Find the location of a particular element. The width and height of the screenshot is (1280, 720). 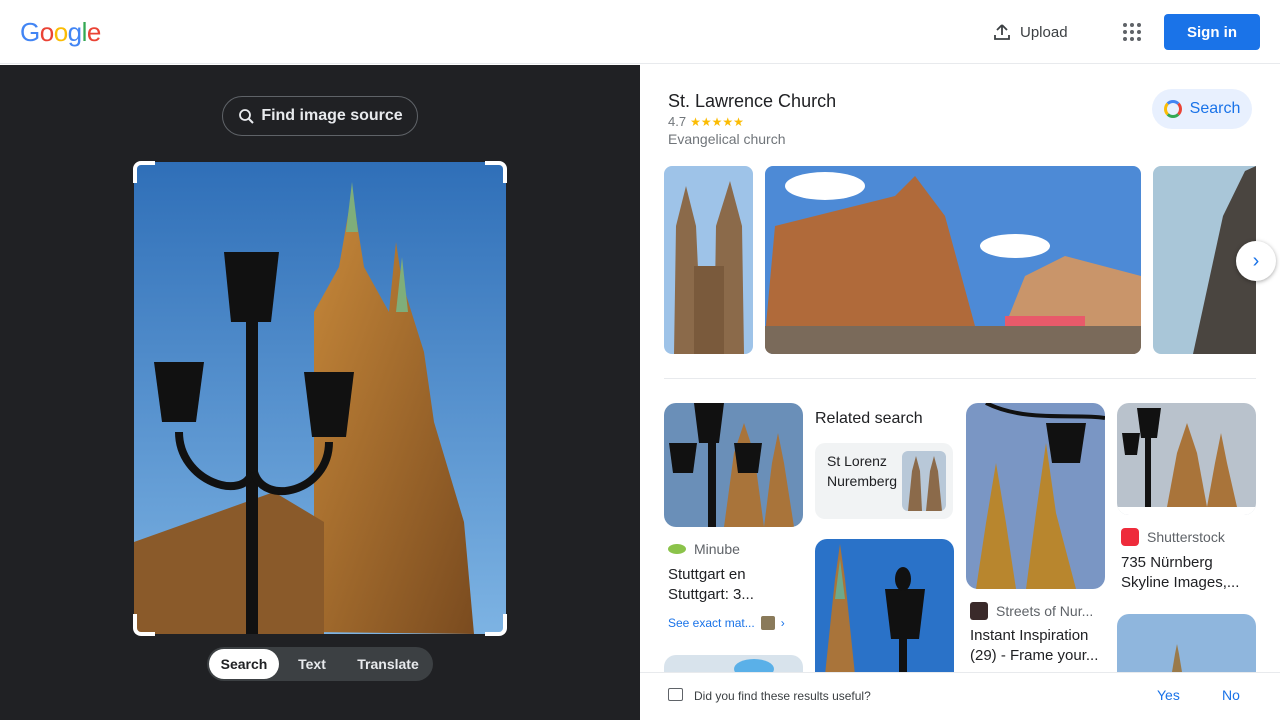

lens-search-icon is located at coordinates (247, 116).